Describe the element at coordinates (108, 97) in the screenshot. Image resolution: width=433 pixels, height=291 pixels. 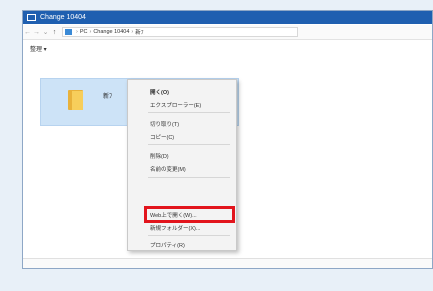
I see `folder-name: 新ﾌ` at that location.